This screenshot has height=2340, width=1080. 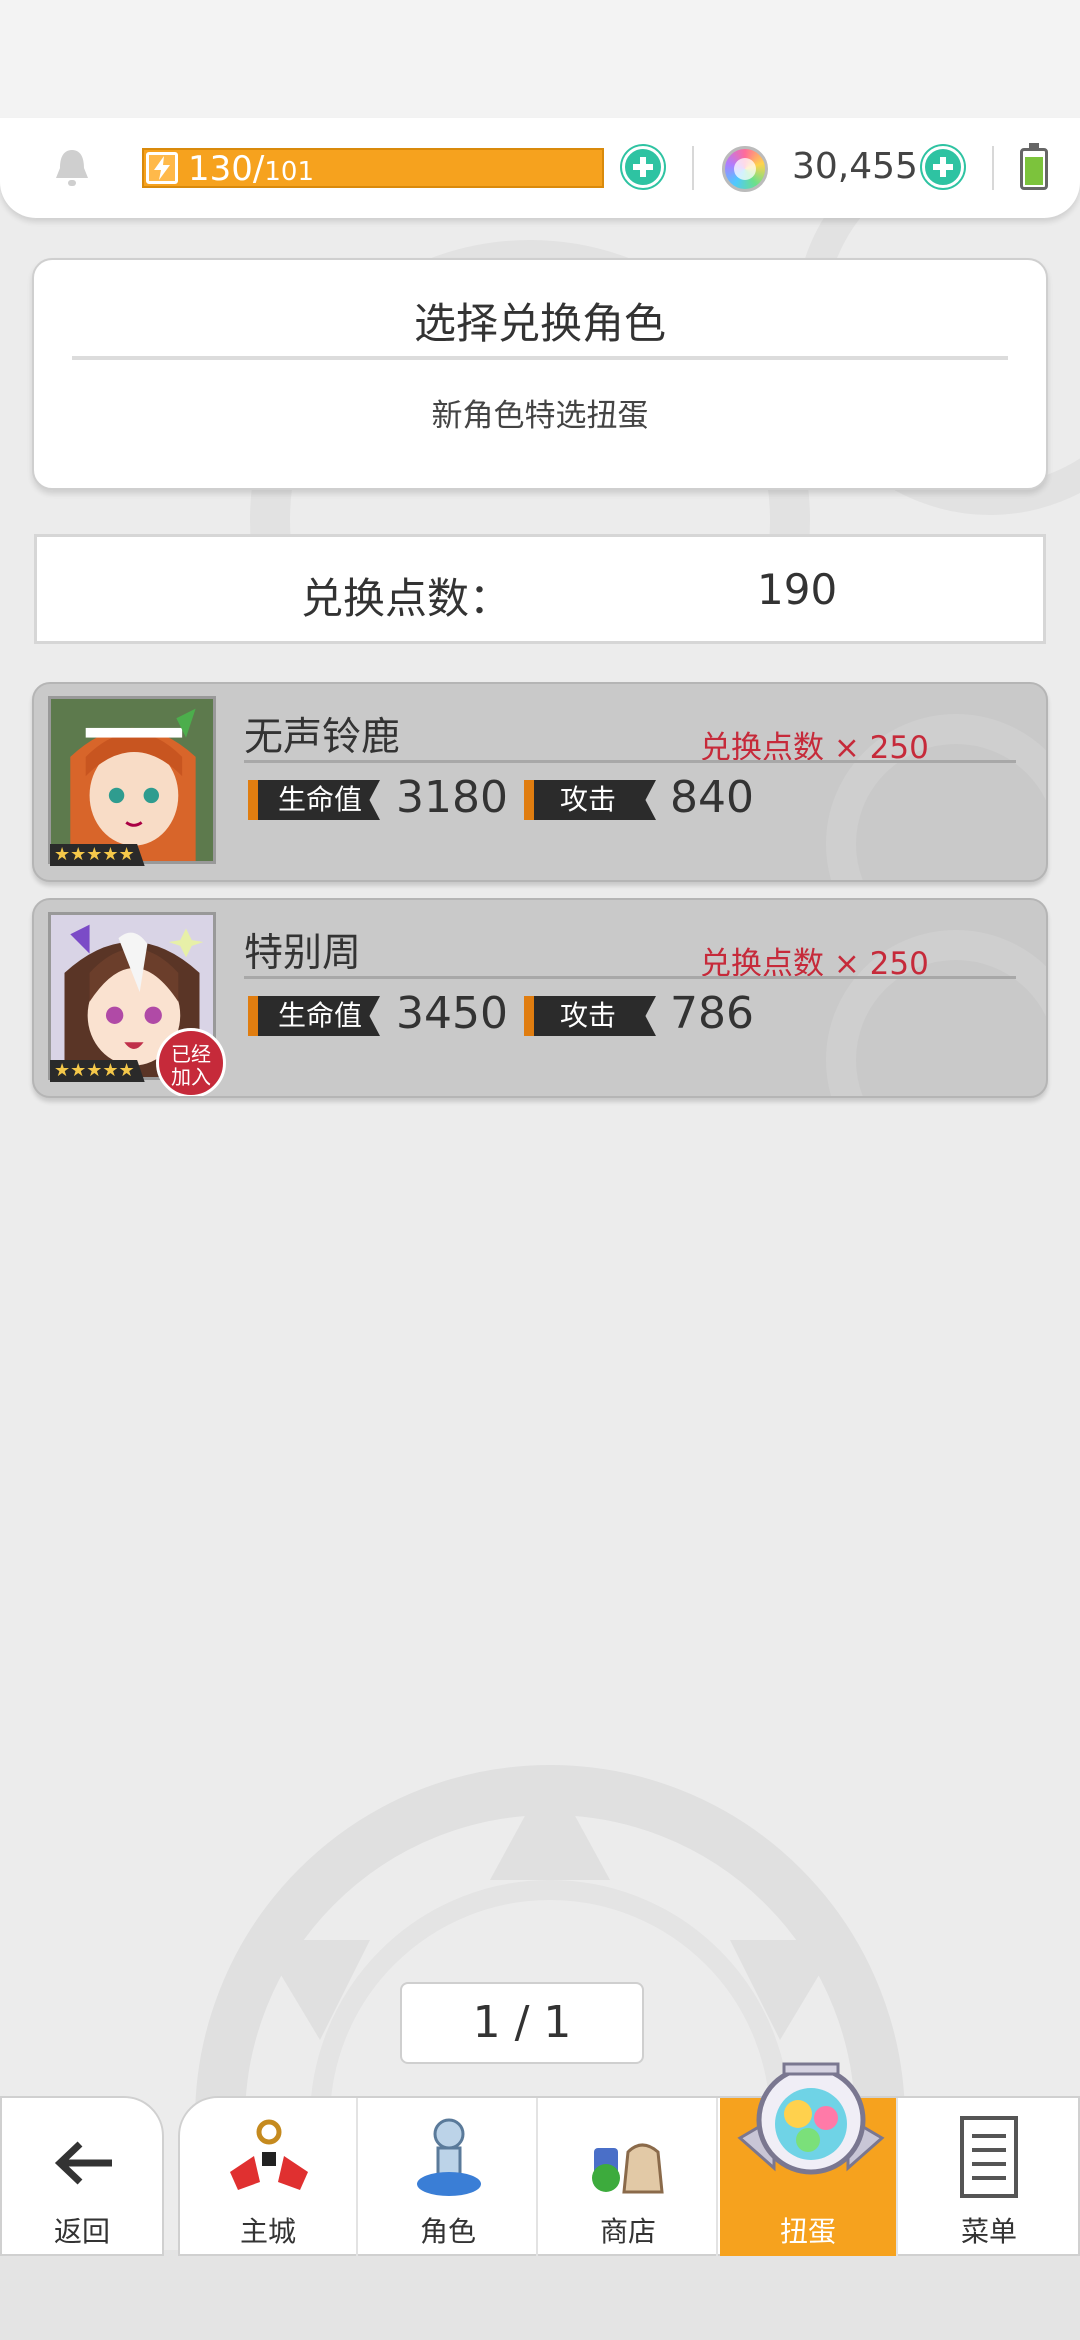 What do you see at coordinates (712, 1013) in the screenshot?
I see `attack-value: 786` at bounding box center [712, 1013].